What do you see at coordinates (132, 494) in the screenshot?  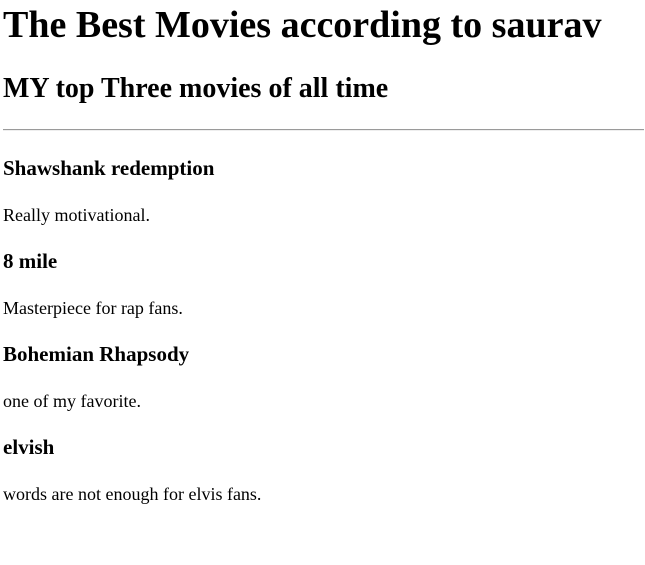 I see `movie-comment: words are not enough for elvis fans.` at bounding box center [132, 494].